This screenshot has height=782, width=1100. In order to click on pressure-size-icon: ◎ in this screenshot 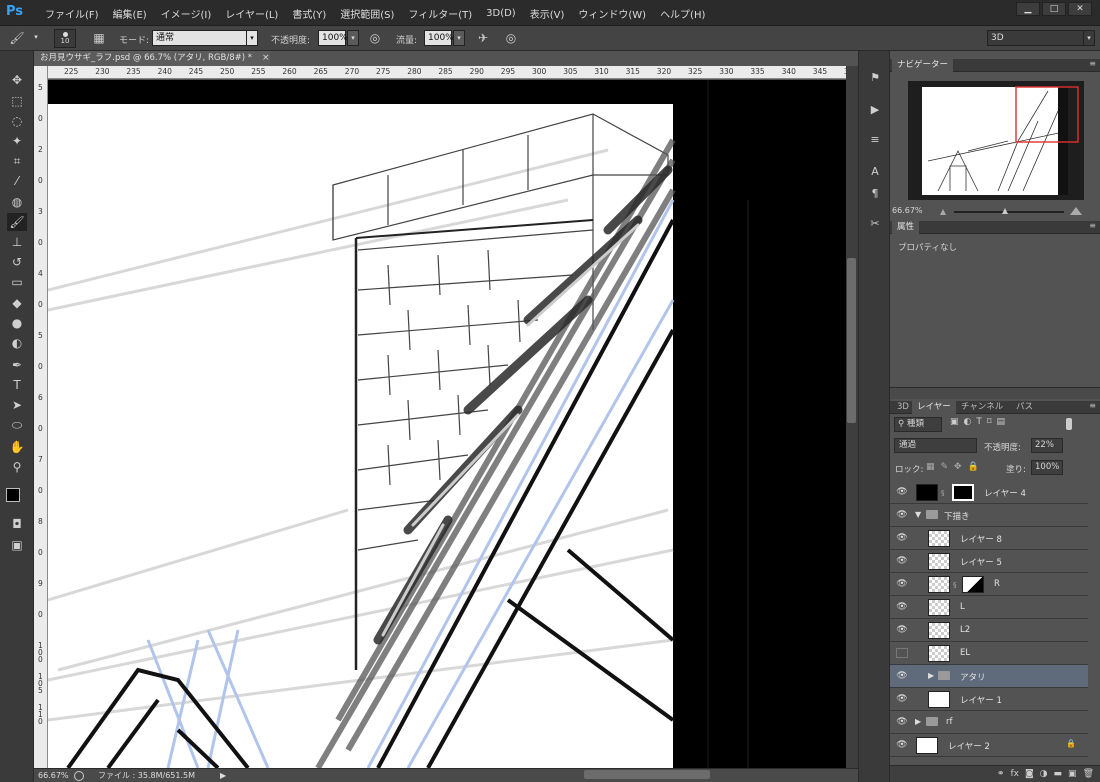, I will do `click(511, 38)`.